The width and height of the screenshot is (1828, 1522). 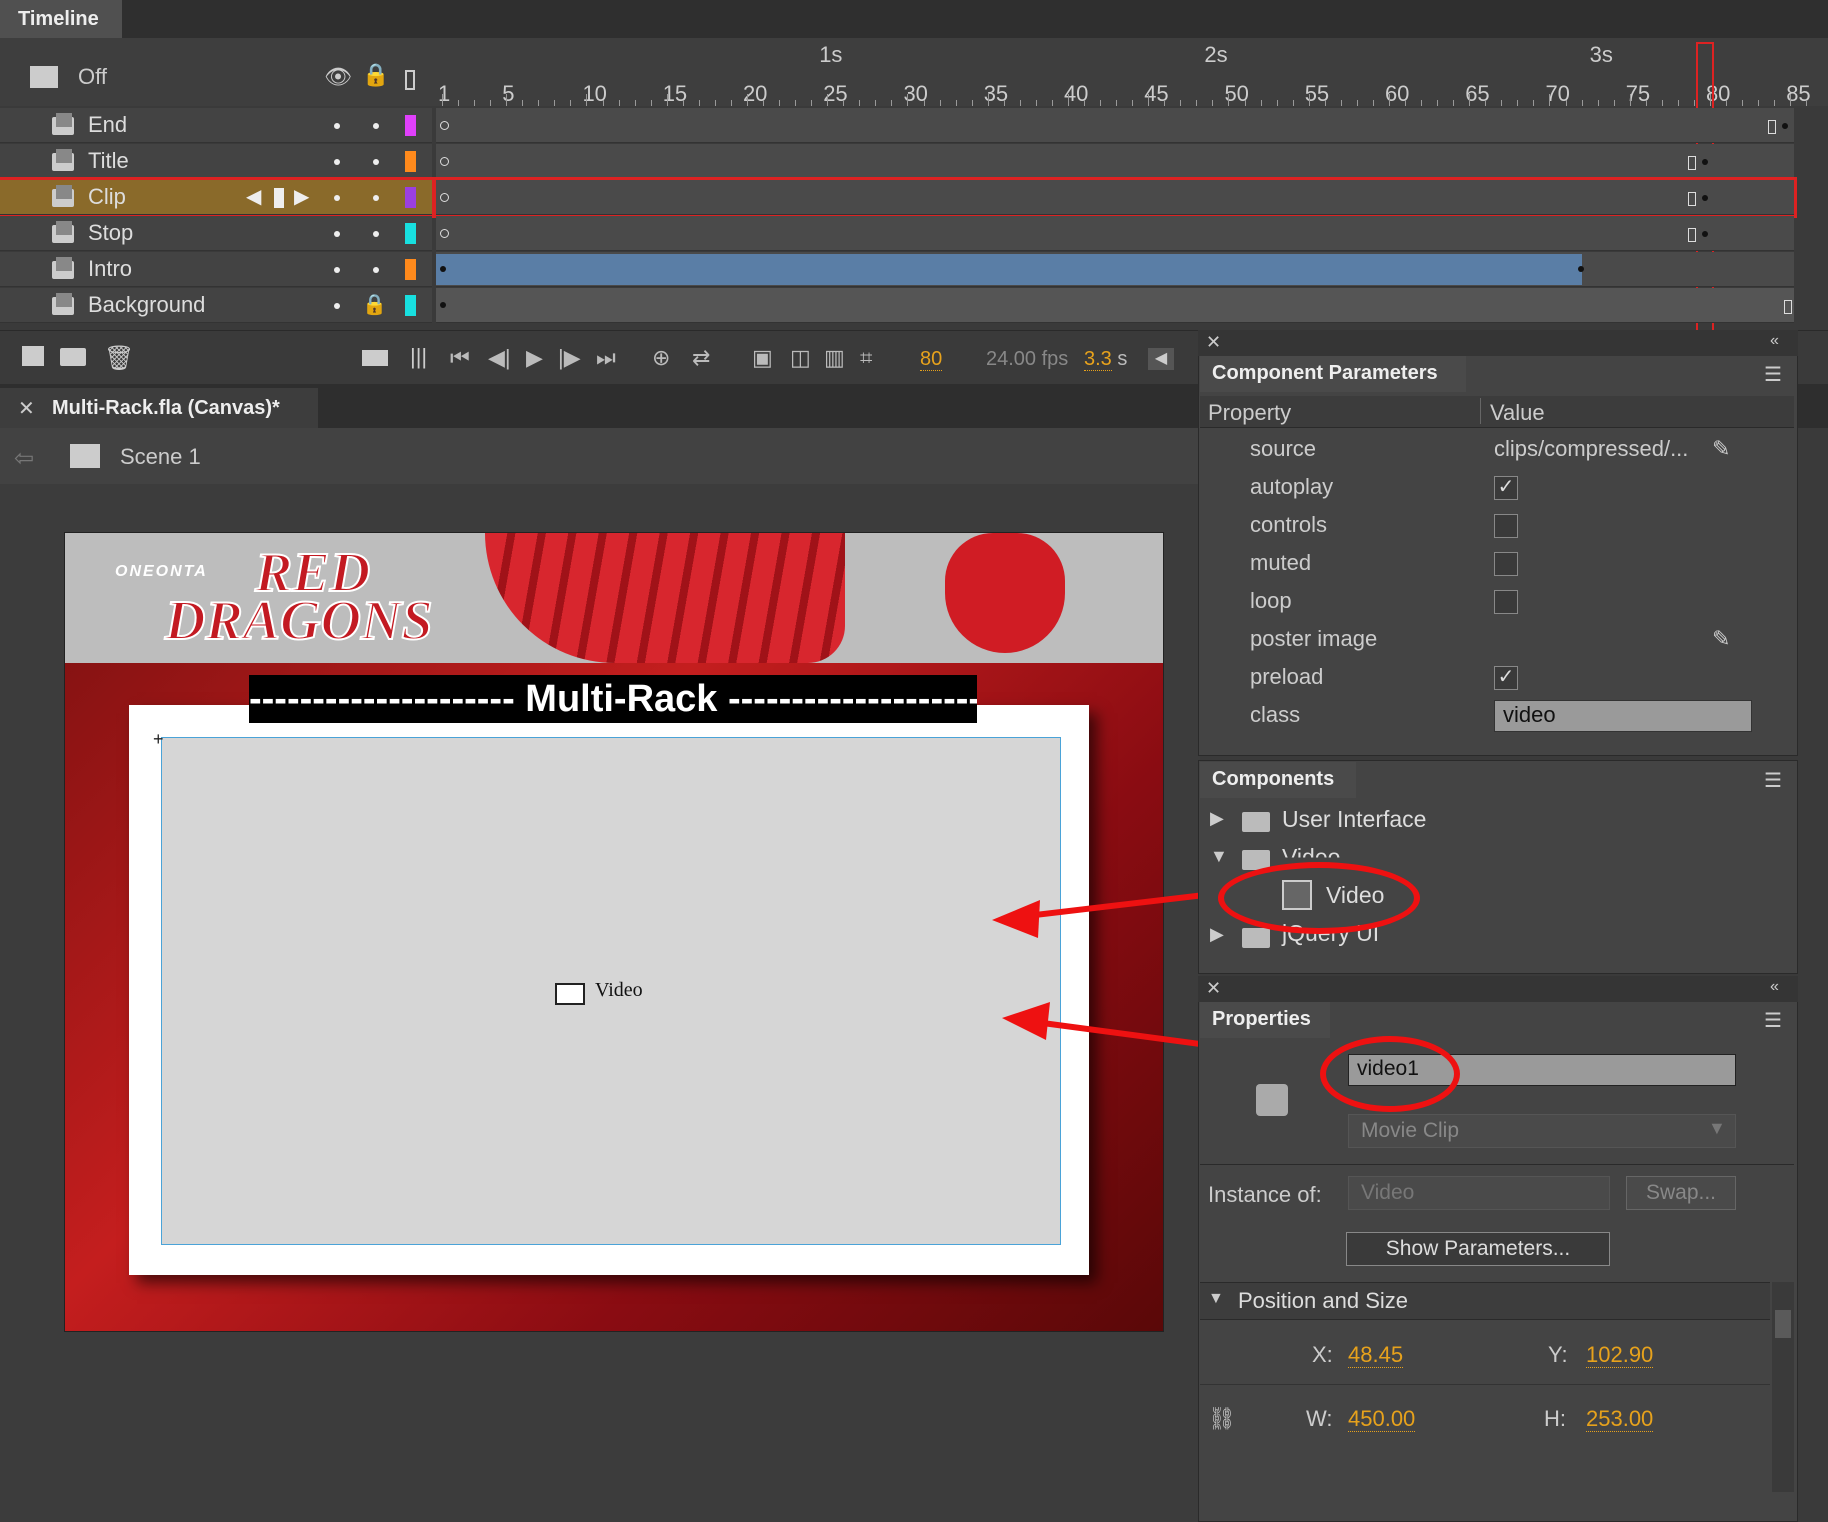 I want to click on time-readout: 3.3 s, so click(x=1105, y=359).